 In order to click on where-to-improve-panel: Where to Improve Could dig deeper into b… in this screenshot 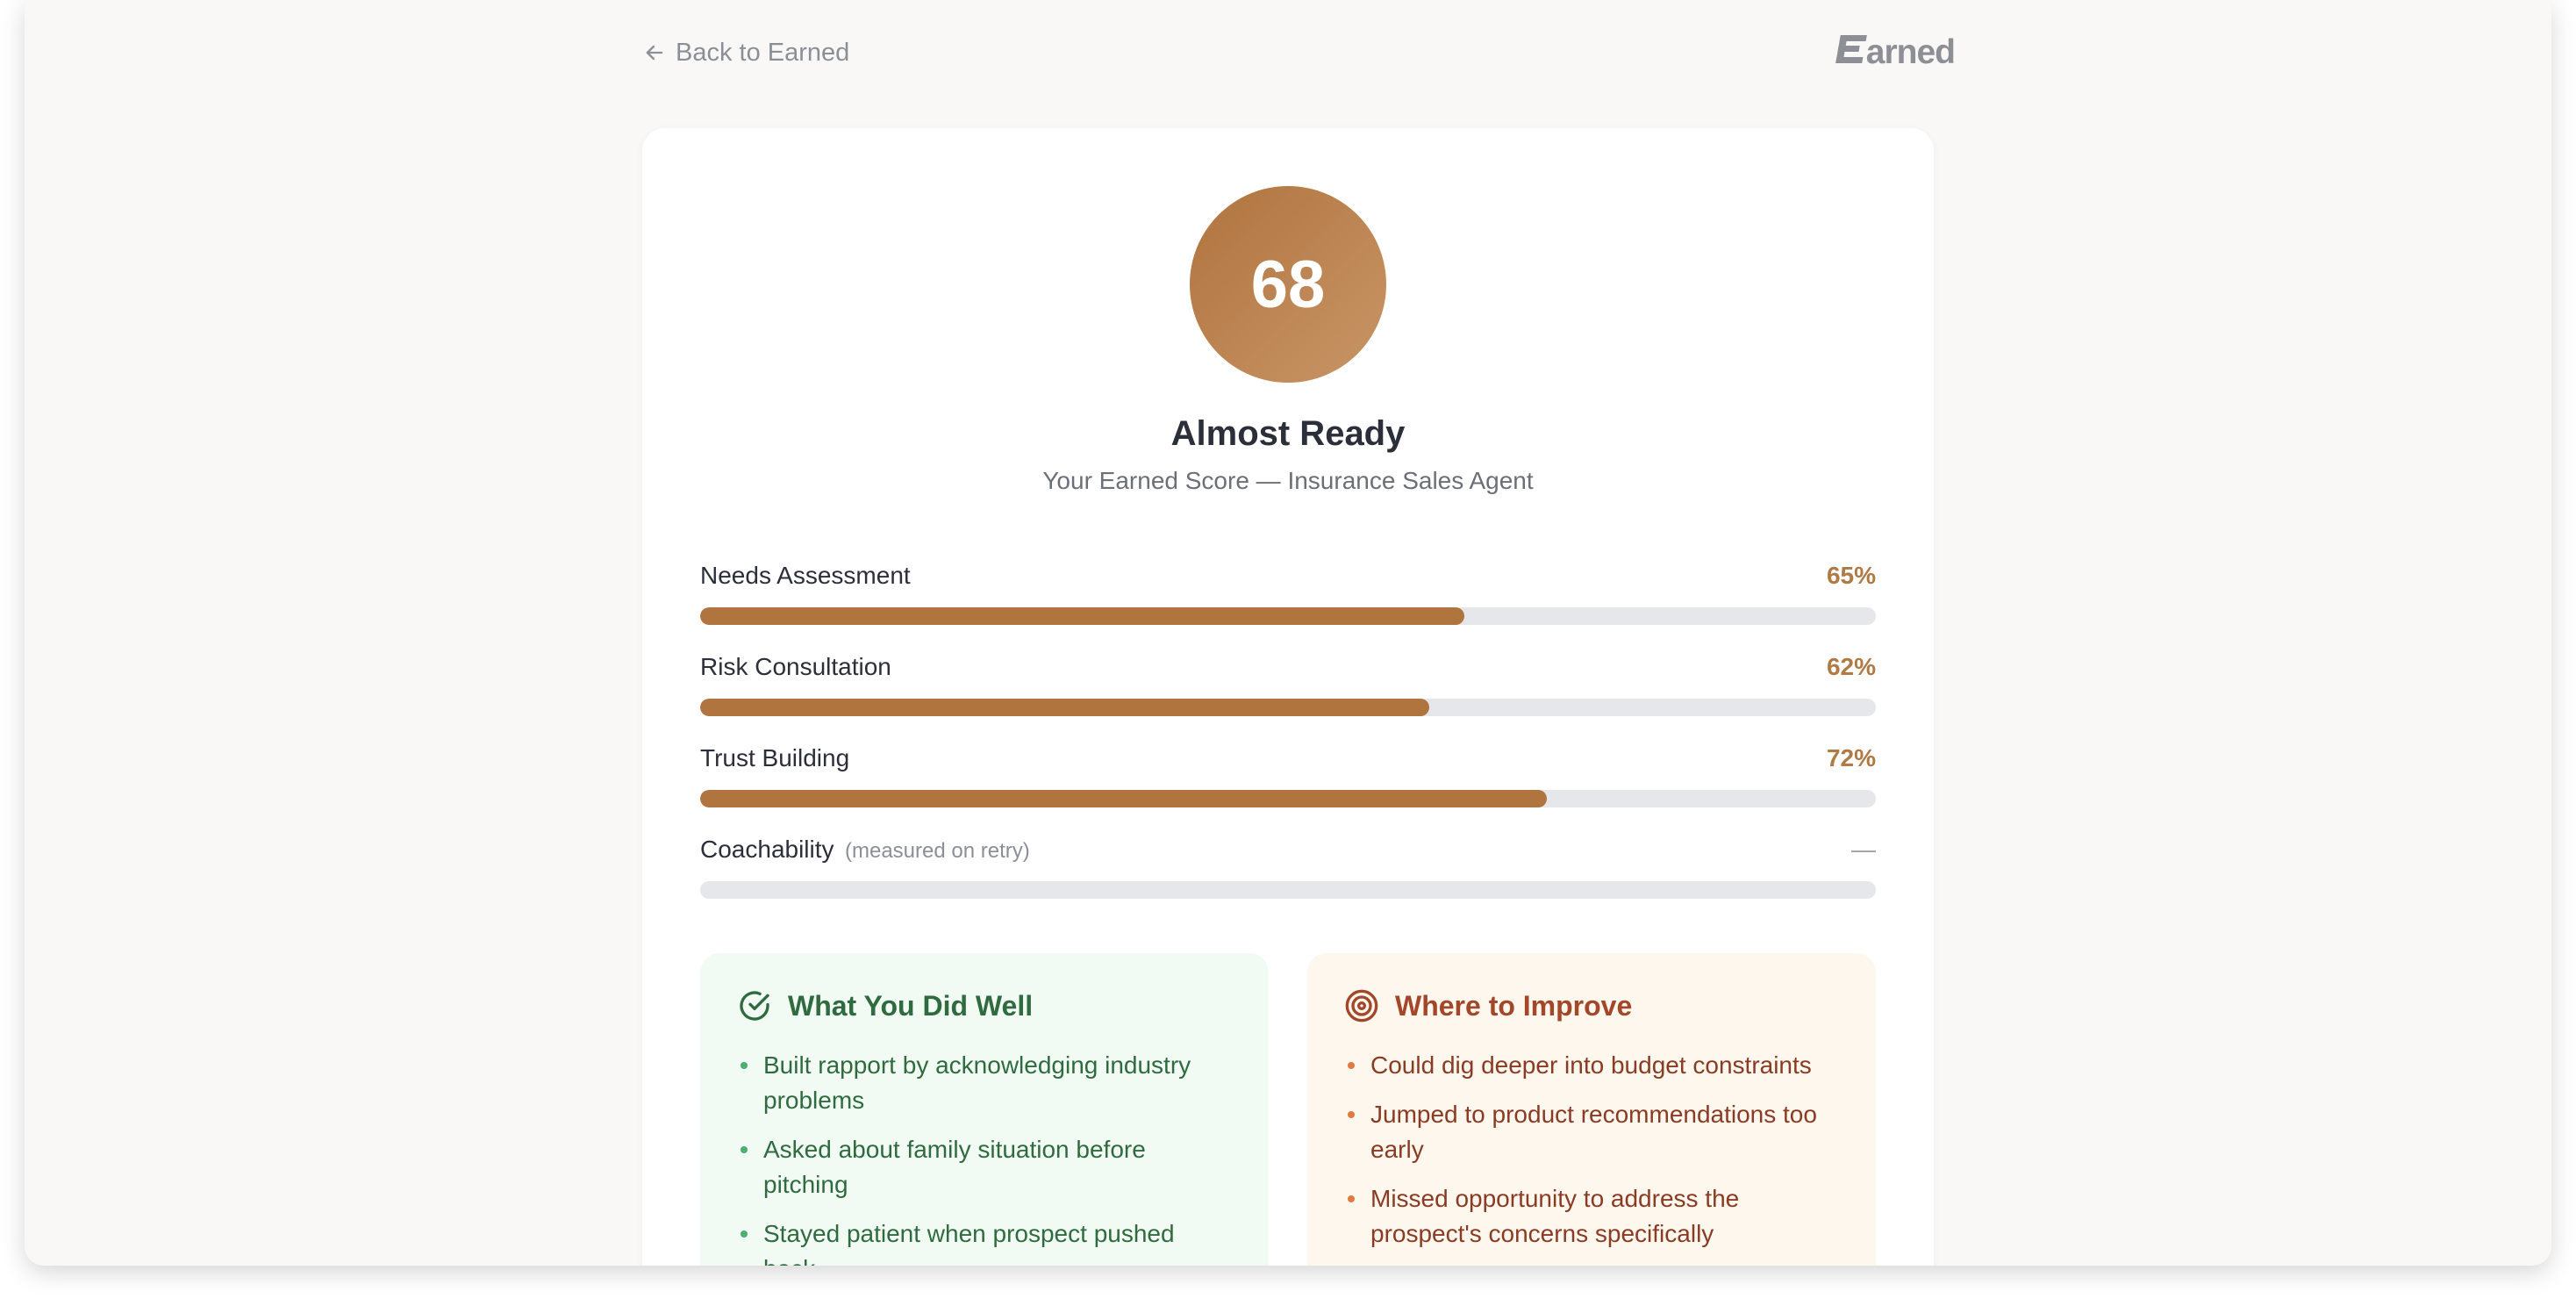, I will do `click(1591, 1109)`.